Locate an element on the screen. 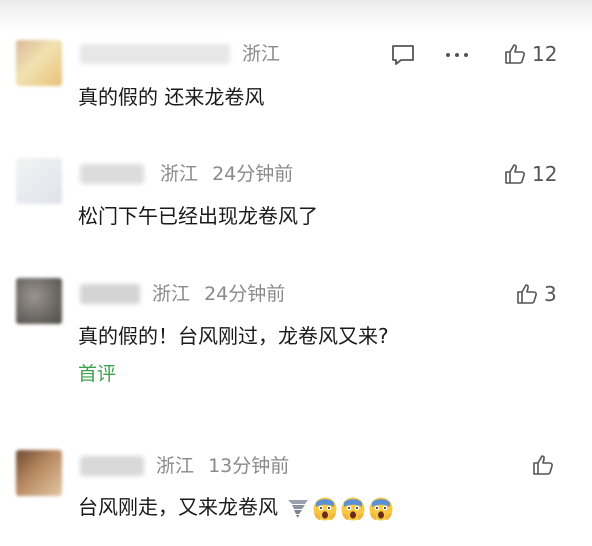 This screenshot has height=546, width=592. comment-text: 台风刚走，又来龙卷风 is located at coordinates (236, 508).